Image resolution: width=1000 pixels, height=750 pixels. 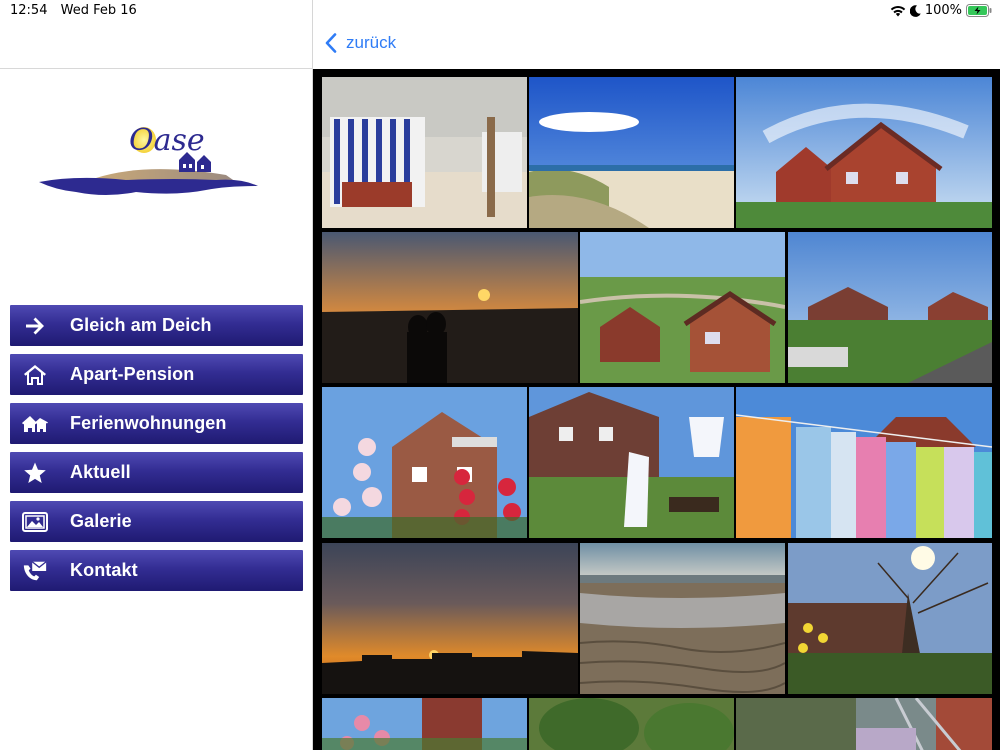 I want to click on photo-aerial-houses-dike, so click(x=682, y=307).